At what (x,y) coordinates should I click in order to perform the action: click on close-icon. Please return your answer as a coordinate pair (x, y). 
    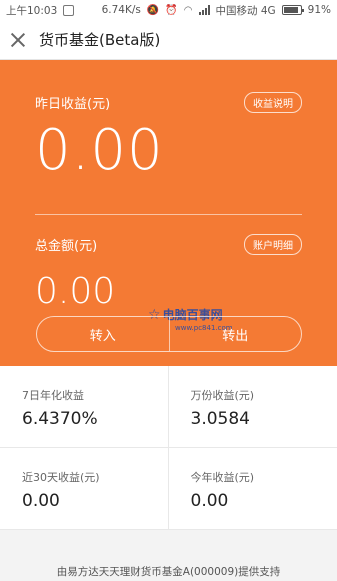
    Looking at the image, I should click on (18, 40).